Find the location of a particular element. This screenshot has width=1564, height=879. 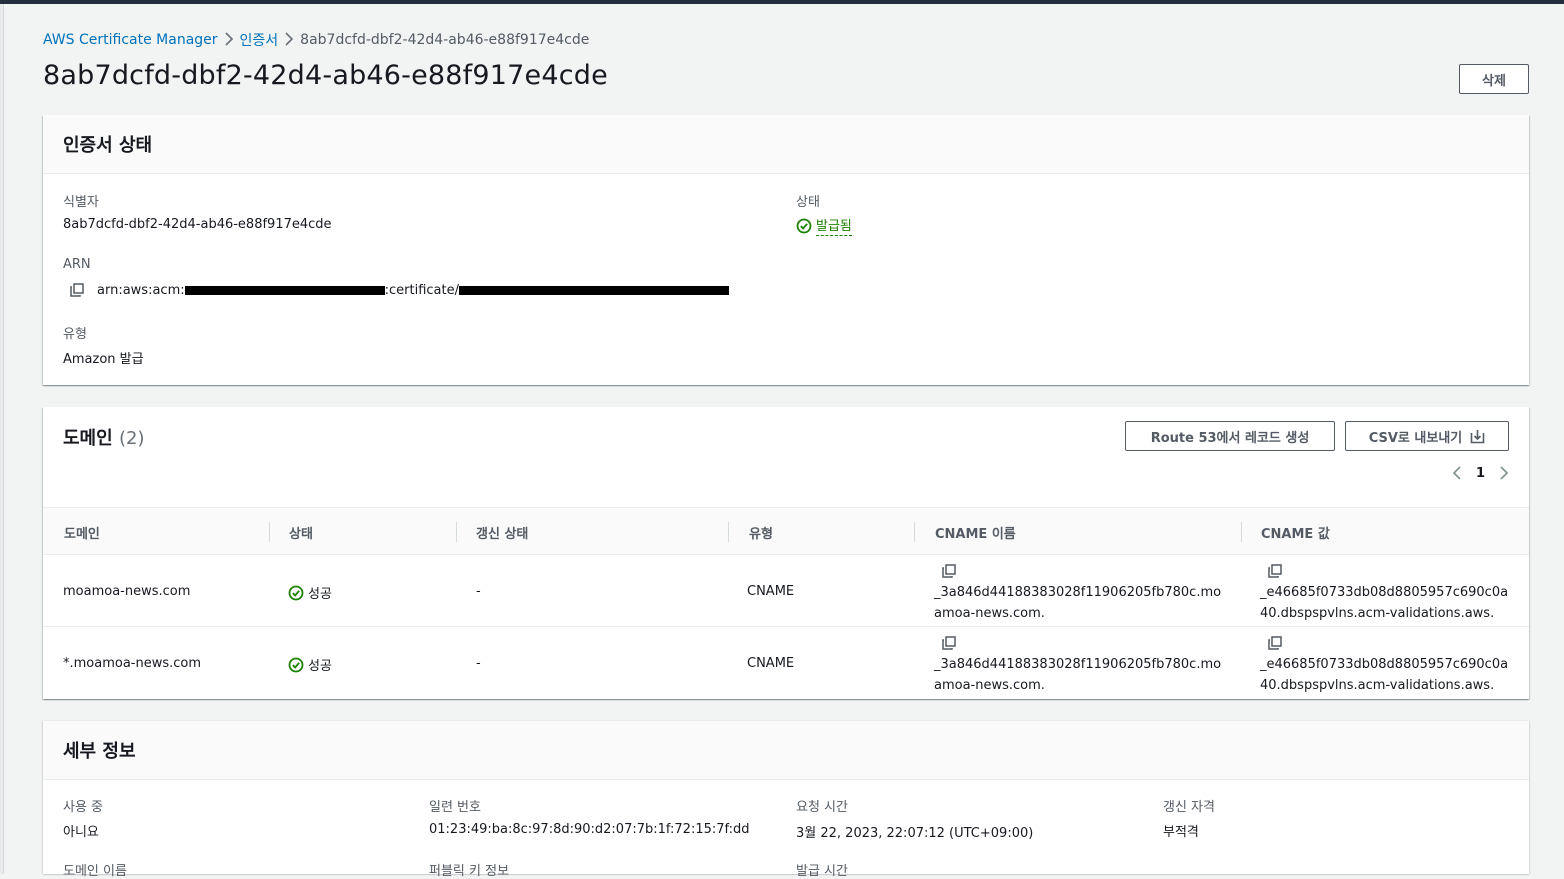

arn-value: arn:aws:acm: :certificate/ is located at coordinates (396, 290).